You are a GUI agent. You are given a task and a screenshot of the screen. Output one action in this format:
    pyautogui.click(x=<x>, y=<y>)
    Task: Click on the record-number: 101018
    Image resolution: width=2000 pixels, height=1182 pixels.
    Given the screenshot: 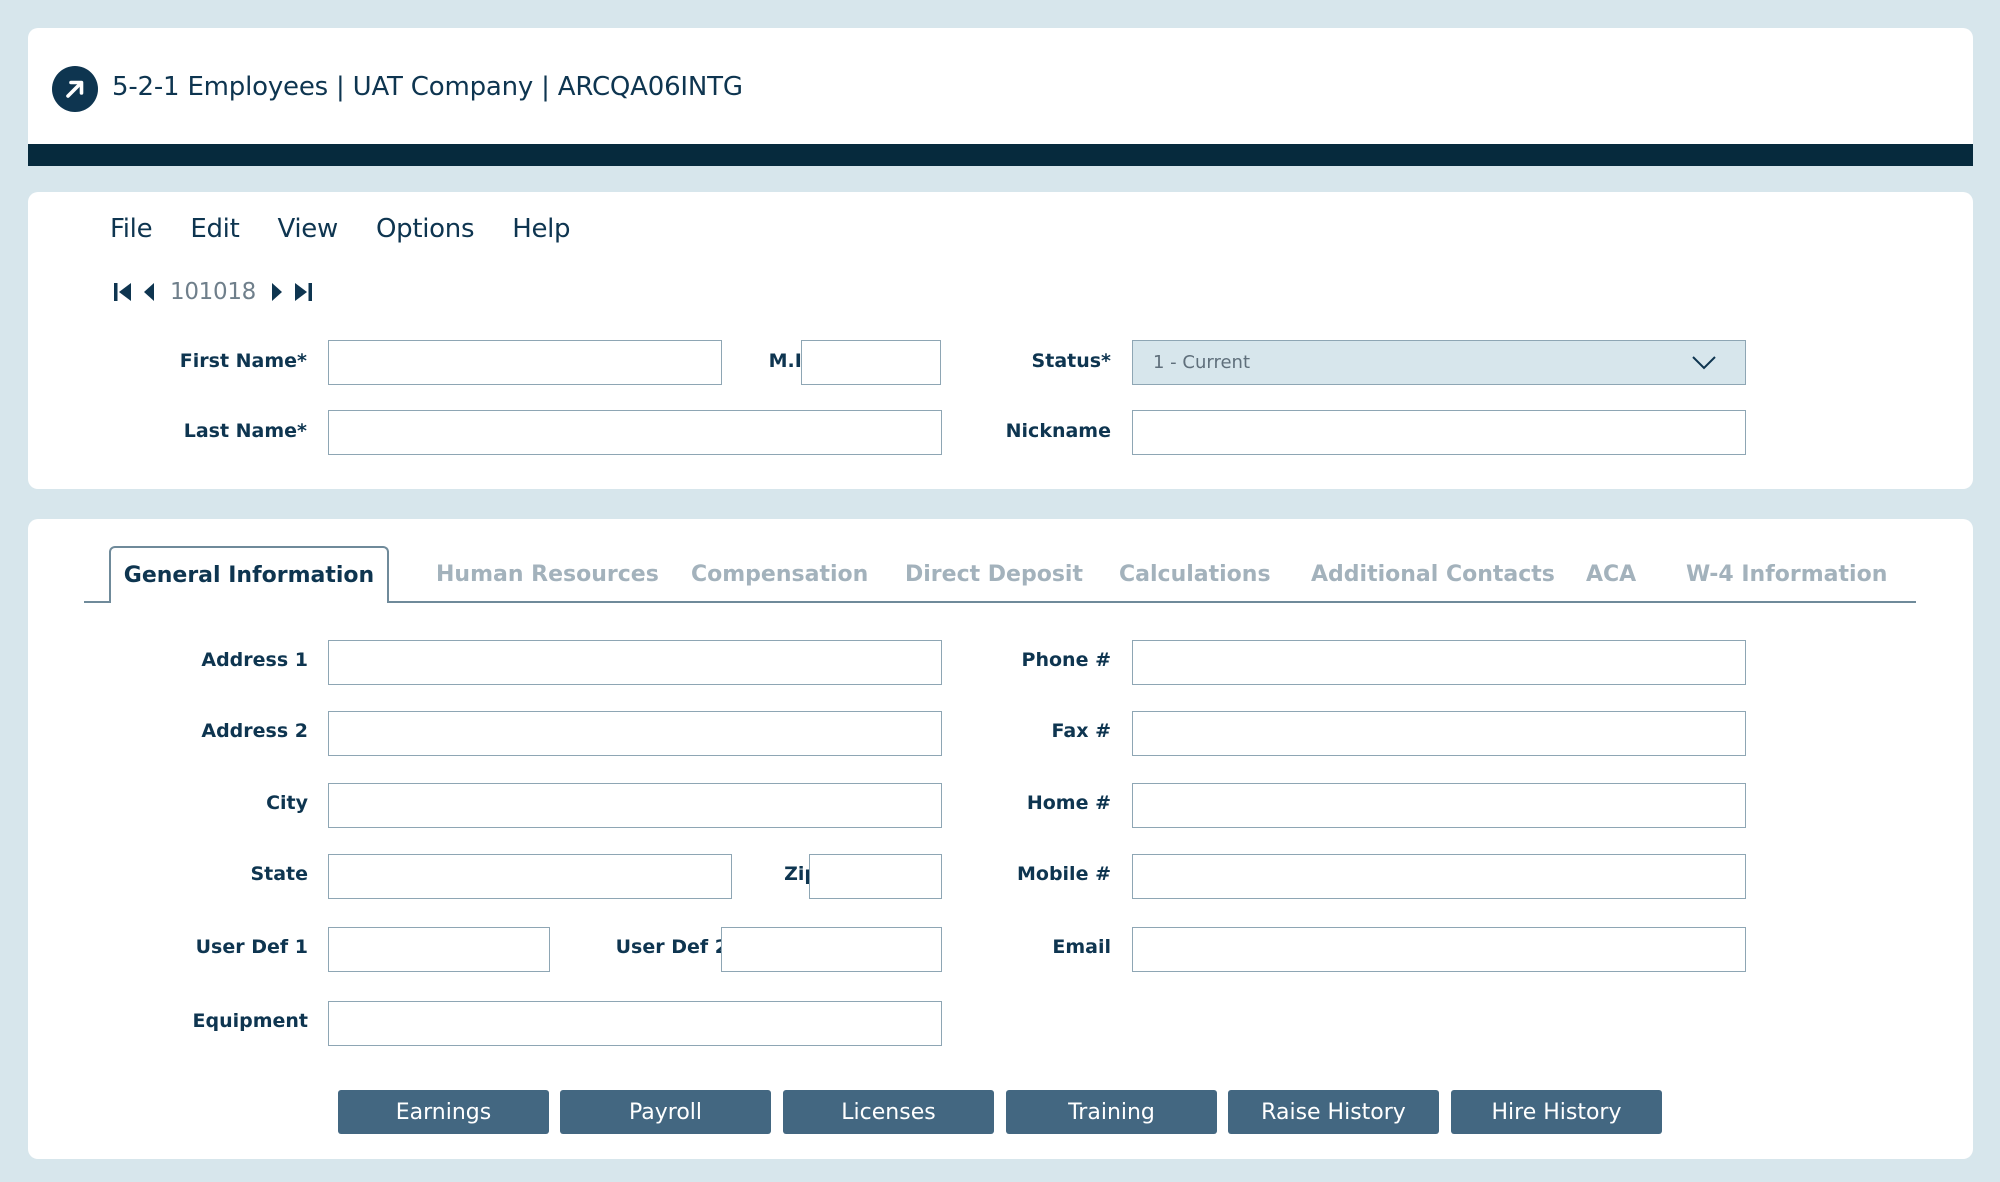 What is the action you would take?
    pyautogui.click(x=213, y=292)
    